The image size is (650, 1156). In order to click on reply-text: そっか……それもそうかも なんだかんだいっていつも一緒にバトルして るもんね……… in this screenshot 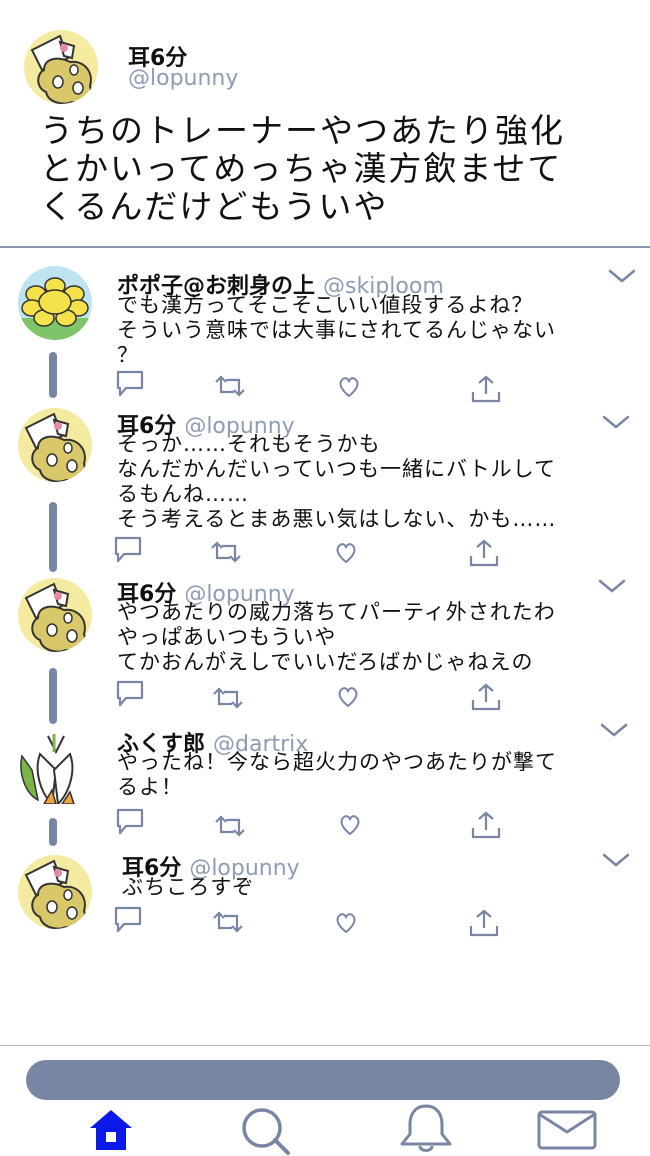, I will do `click(337, 481)`.